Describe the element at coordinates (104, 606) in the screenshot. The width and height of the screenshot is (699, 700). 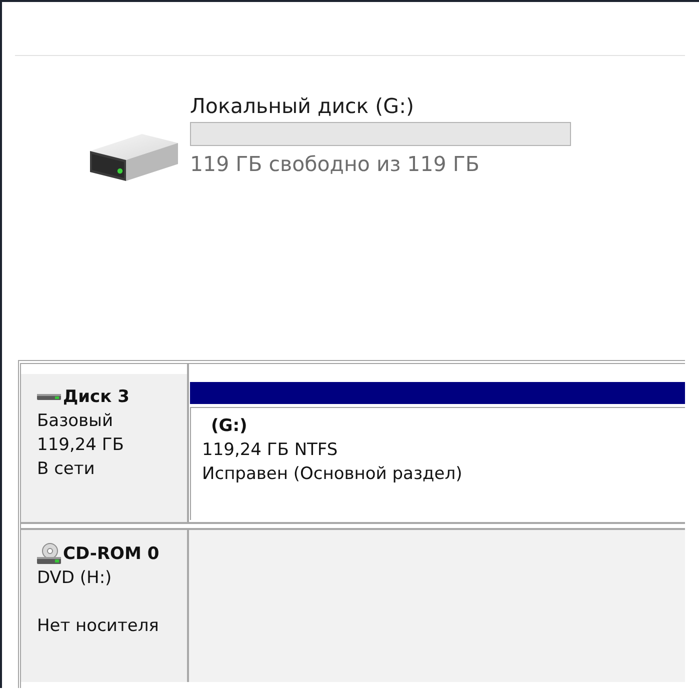
I see `disk-info-panel: CD-ROM 0 DVD (H:) Нет носителя` at that location.